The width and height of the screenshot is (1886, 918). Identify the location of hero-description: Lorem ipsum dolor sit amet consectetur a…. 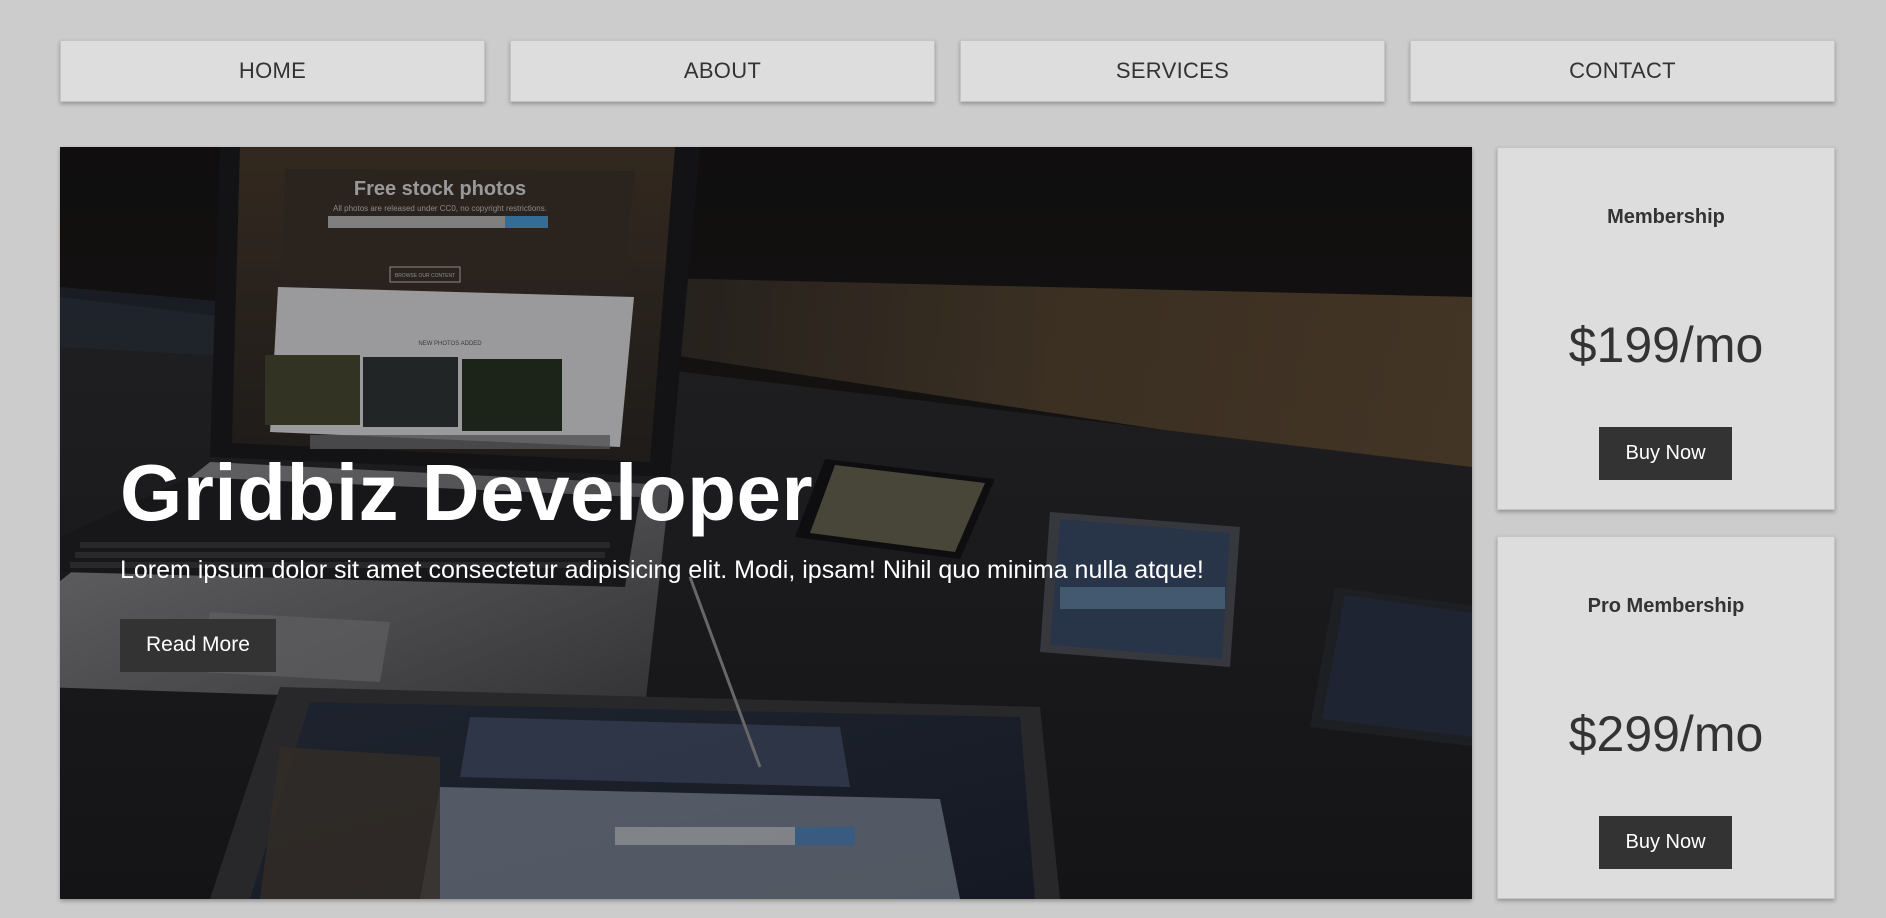
(662, 570).